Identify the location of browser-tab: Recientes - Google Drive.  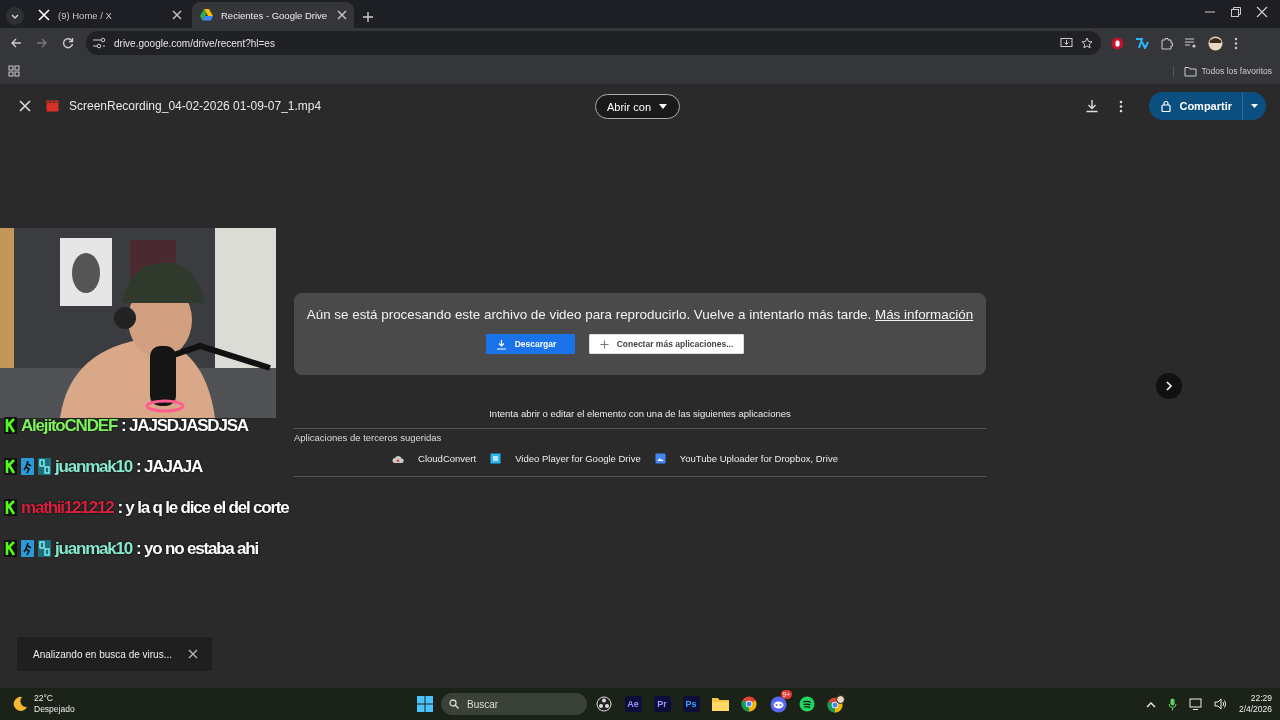
(273, 15).